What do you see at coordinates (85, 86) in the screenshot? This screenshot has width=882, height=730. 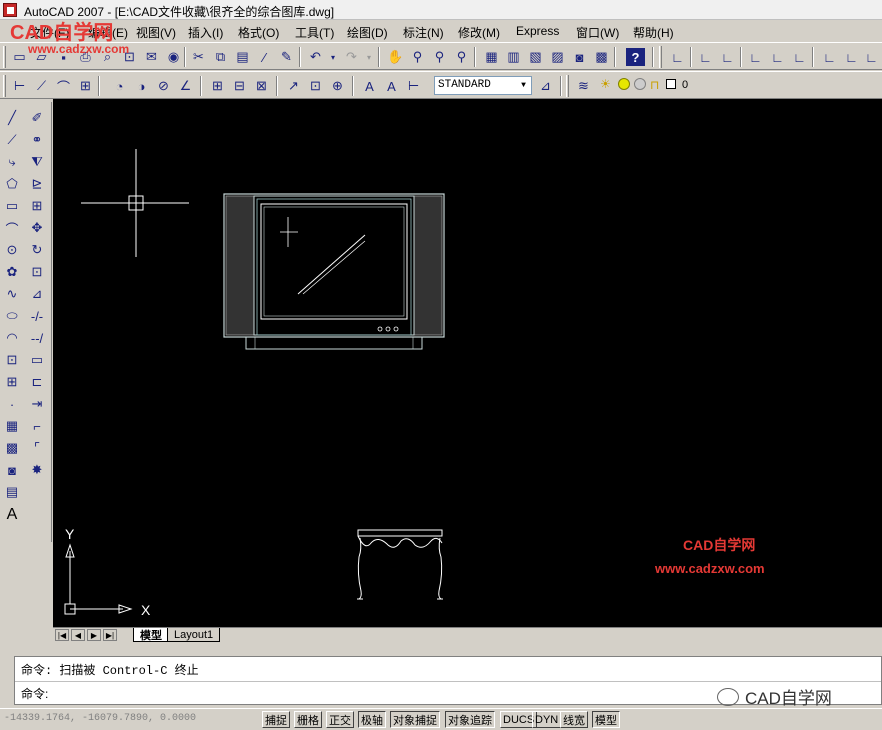 I see `dim-ordinate-icon: ⊞` at bounding box center [85, 86].